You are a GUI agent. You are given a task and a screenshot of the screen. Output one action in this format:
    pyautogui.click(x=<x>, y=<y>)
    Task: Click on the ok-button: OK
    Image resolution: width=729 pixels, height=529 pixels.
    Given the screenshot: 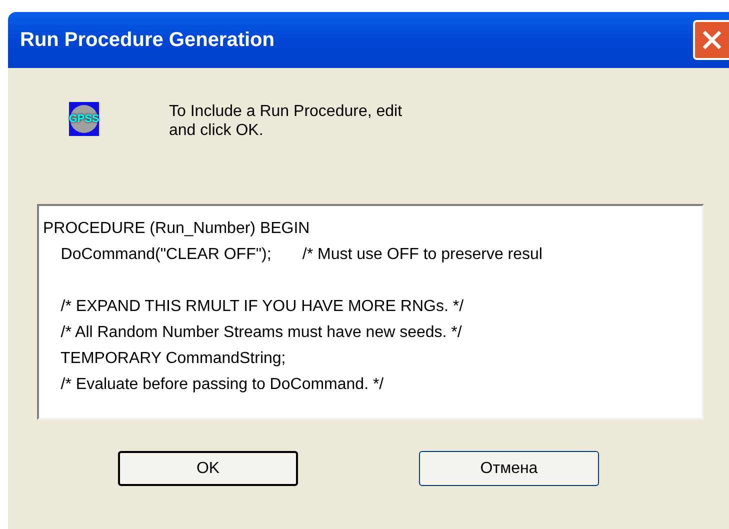 What is the action you would take?
    pyautogui.click(x=208, y=468)
    